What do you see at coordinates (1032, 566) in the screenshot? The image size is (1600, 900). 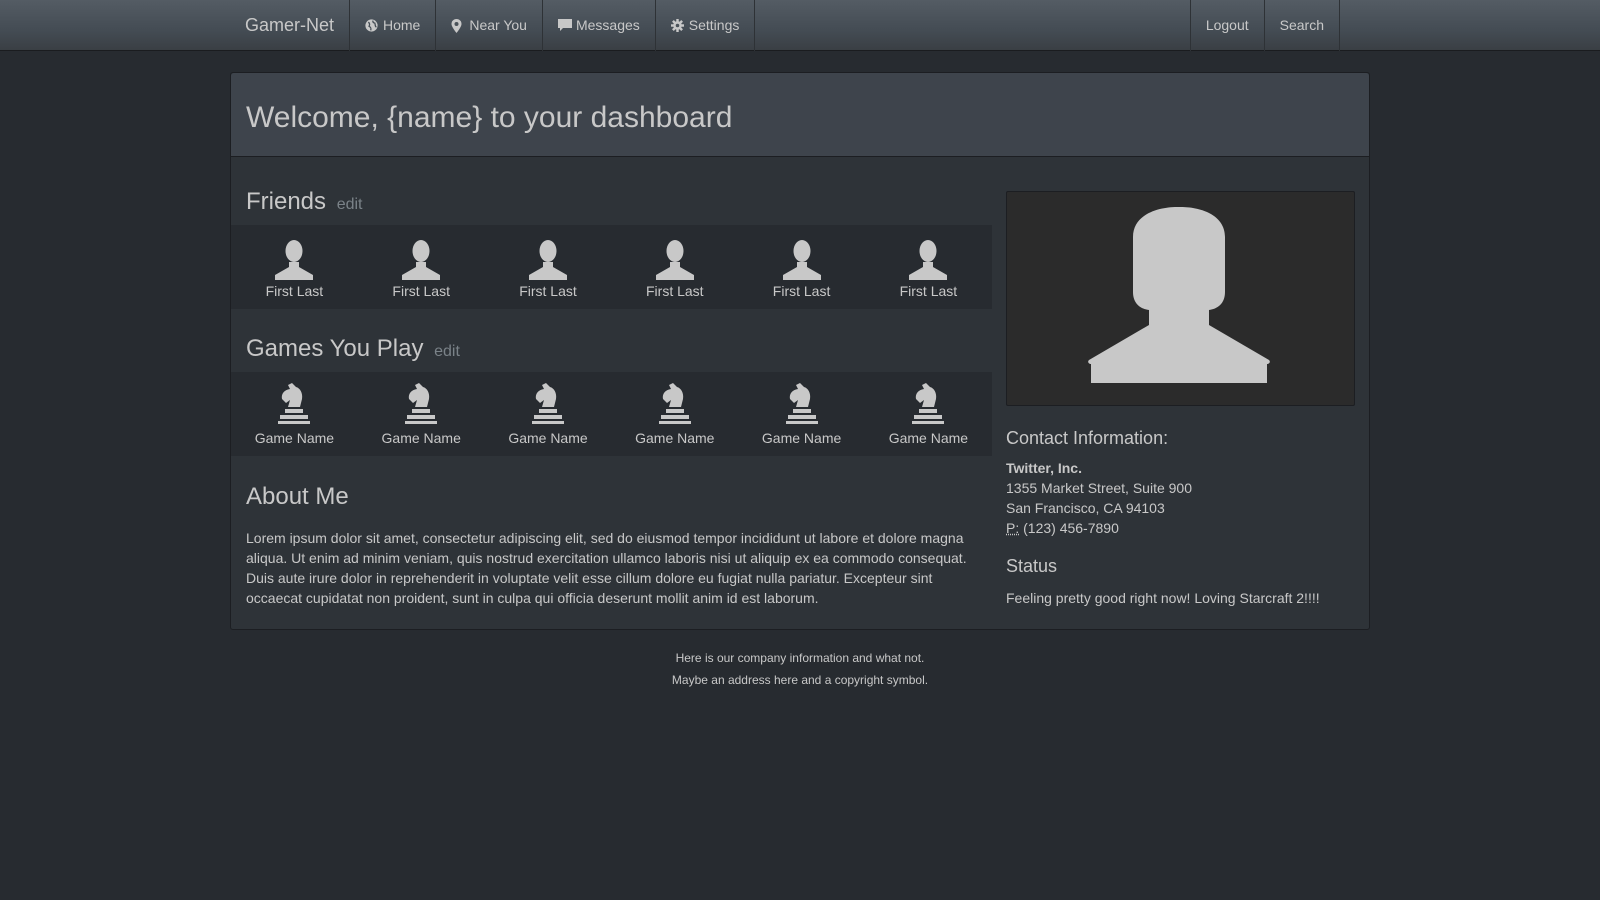 I see `status-heading: Status` at bounding box center [1032, 566].